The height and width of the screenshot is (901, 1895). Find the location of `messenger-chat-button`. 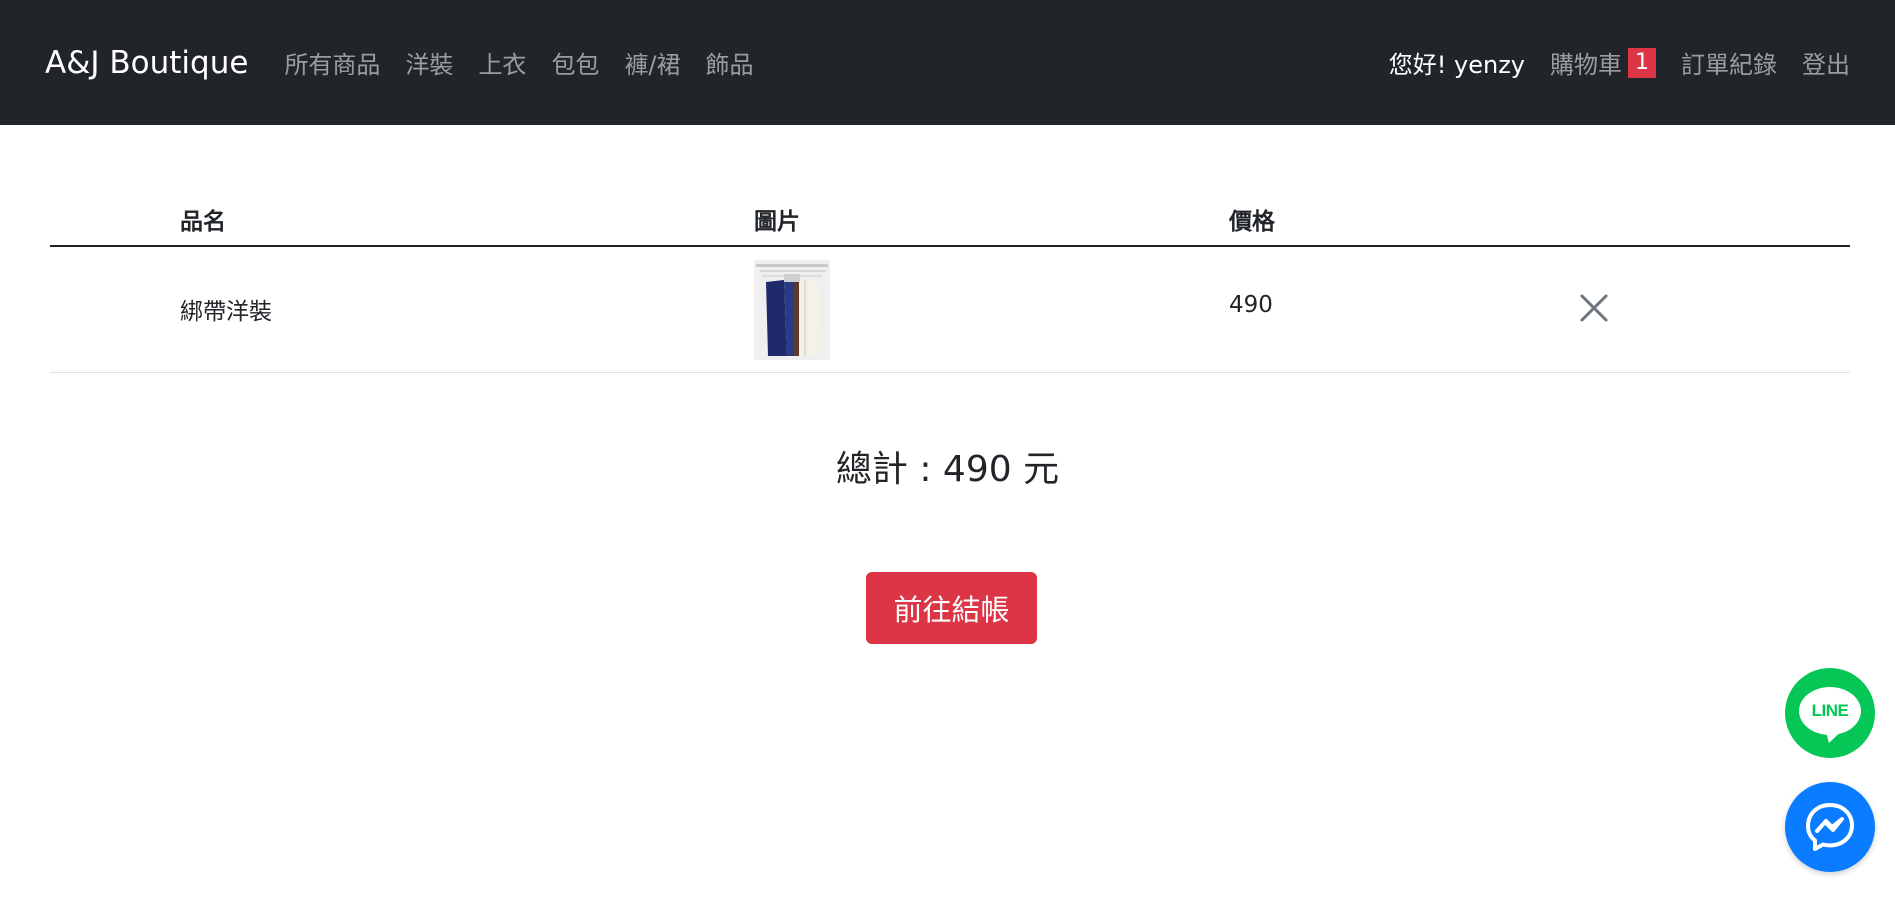

messenger-chat-button is located at coordinates (1830, 827).